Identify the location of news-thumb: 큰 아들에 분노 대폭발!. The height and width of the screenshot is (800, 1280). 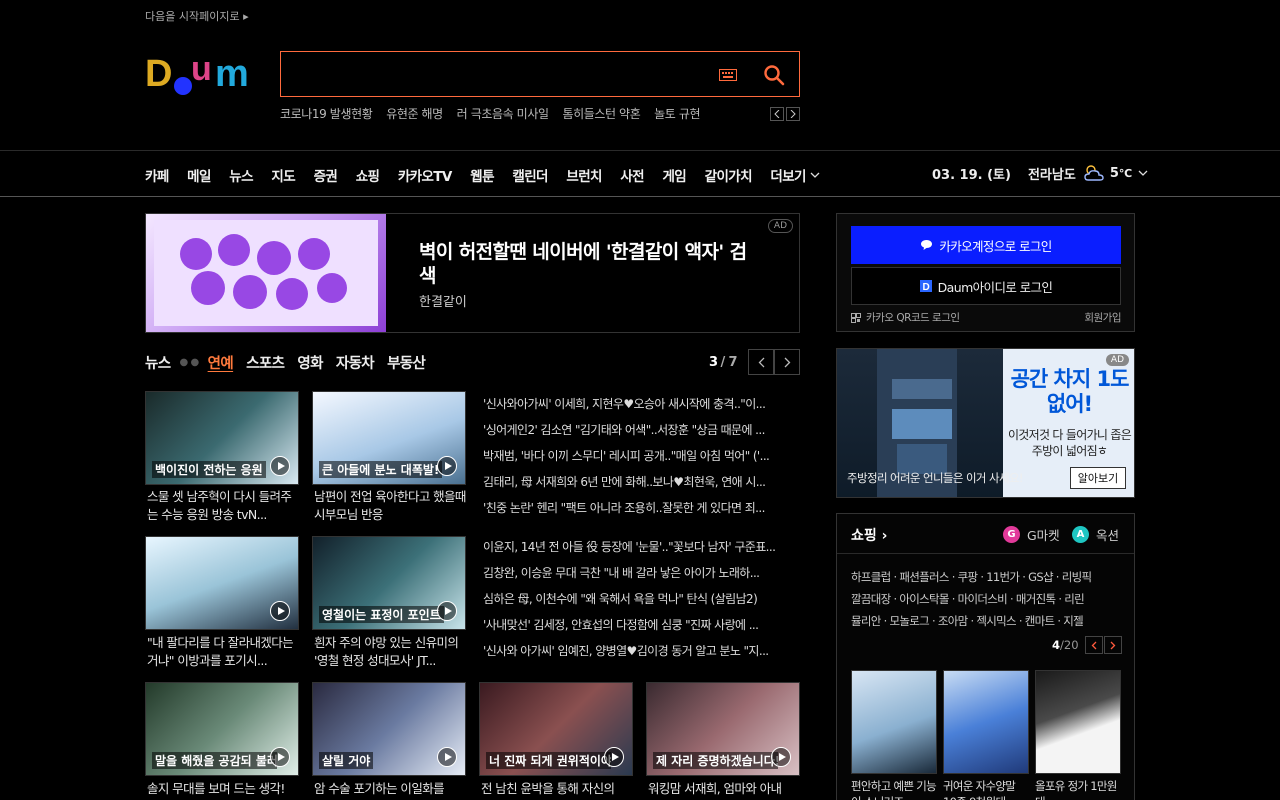
(389, 438).